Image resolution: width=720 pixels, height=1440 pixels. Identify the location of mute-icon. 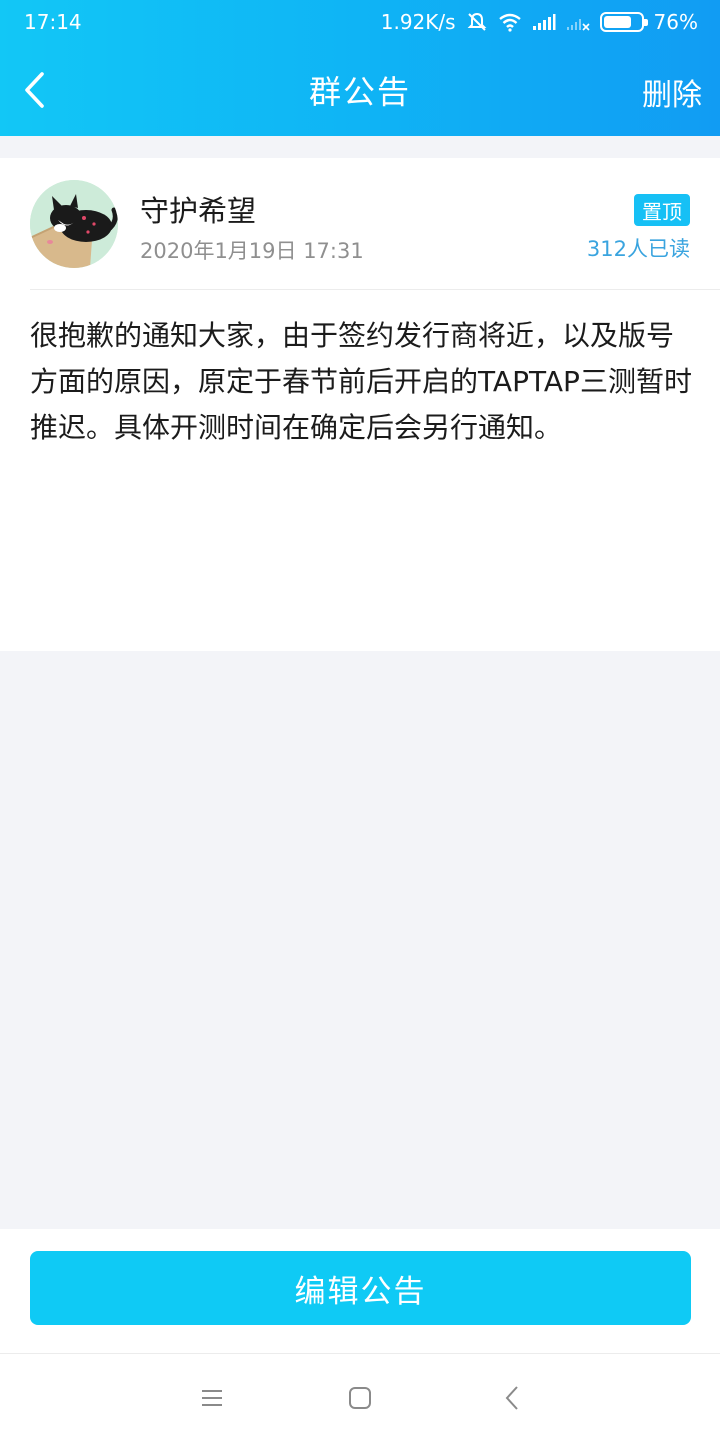
(477, 22).